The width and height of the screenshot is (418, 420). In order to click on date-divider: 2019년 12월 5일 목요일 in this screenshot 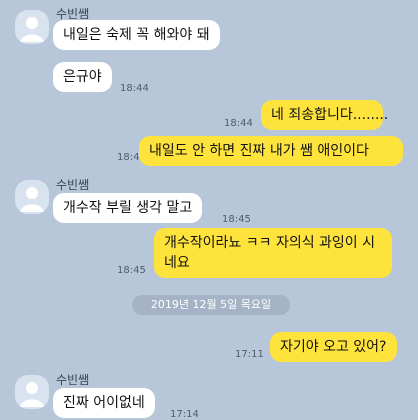, I will do `click(211, 305)`.